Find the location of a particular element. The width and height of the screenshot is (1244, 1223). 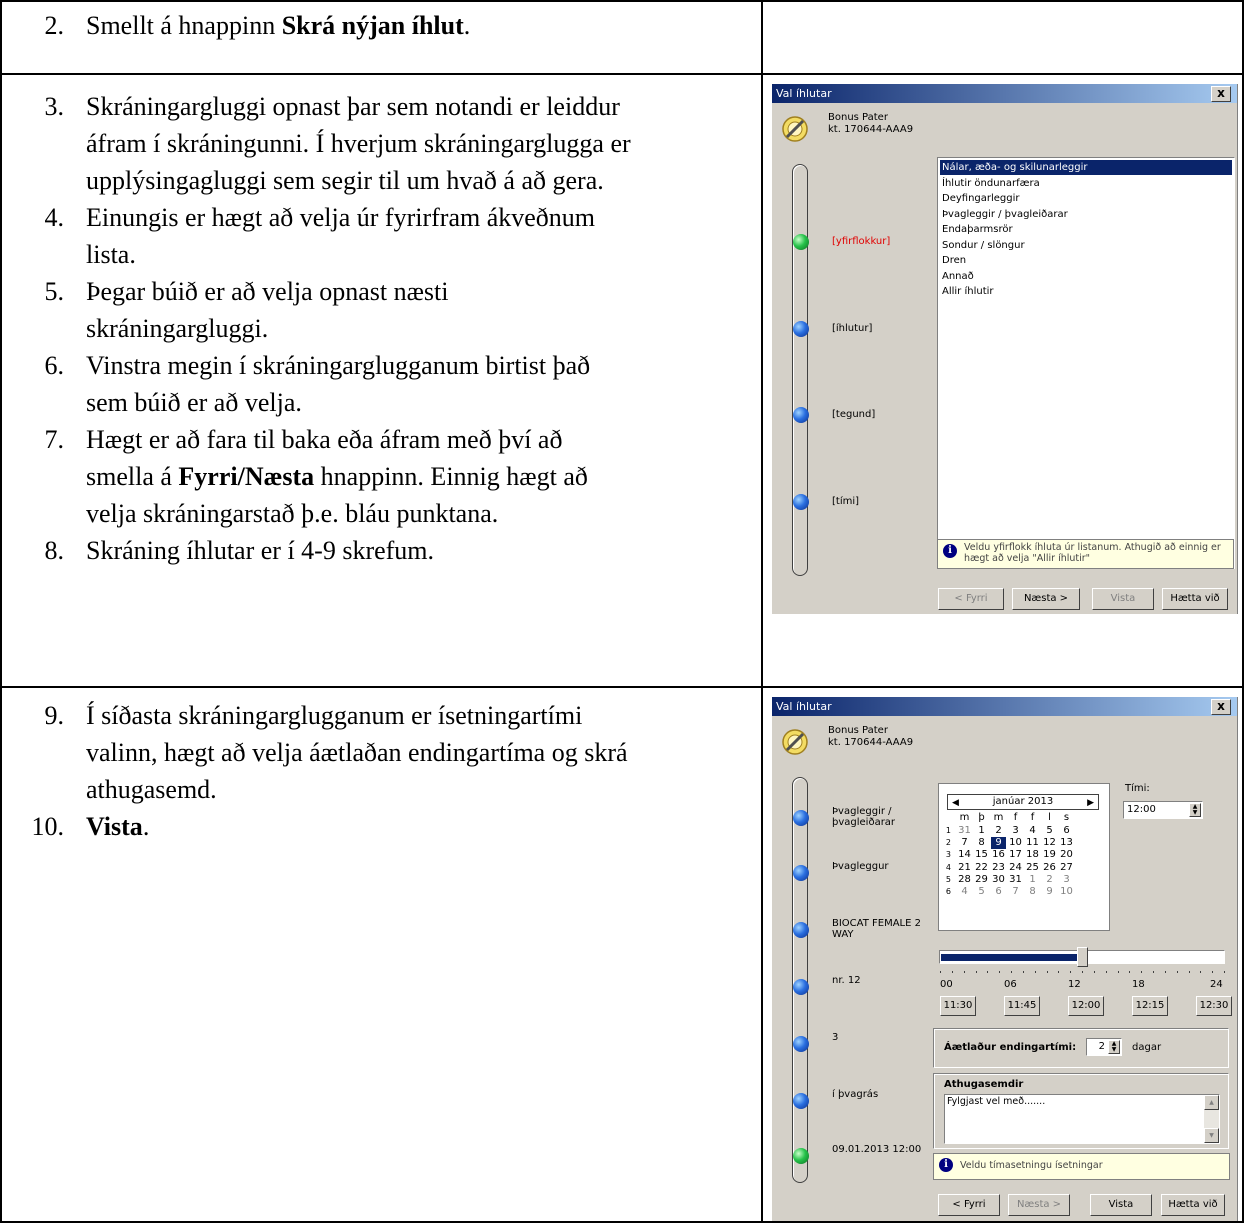

calendar-day: 30 is located at coordinates (998, 880).